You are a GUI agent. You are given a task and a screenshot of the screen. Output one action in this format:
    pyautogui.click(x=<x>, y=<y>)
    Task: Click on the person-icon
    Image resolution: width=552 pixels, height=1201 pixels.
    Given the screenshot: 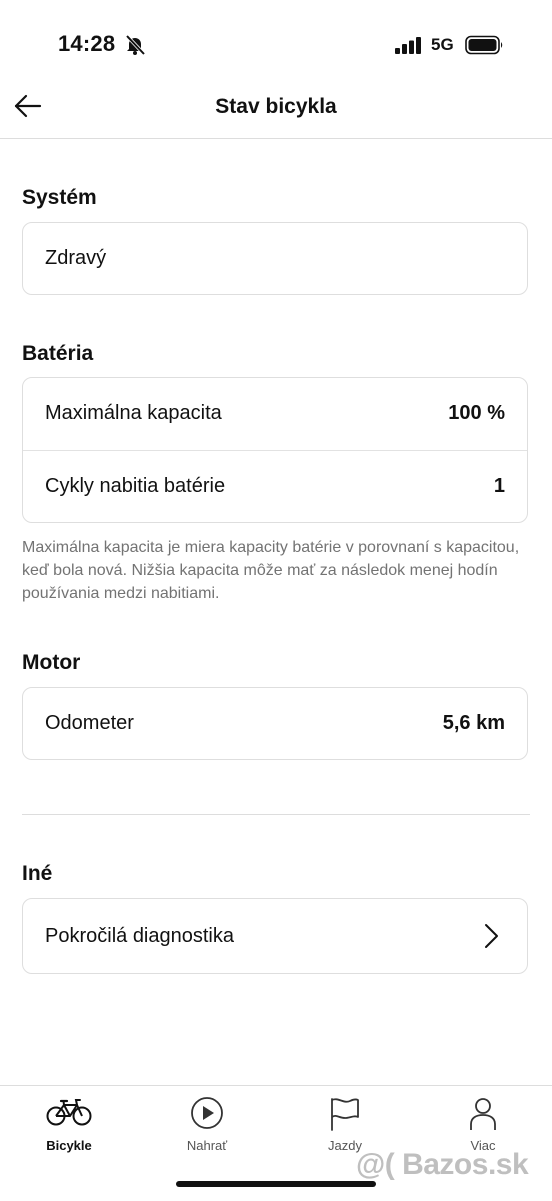 What is the action you would take?
    pyautogui.click(x=483, y=1114)
    